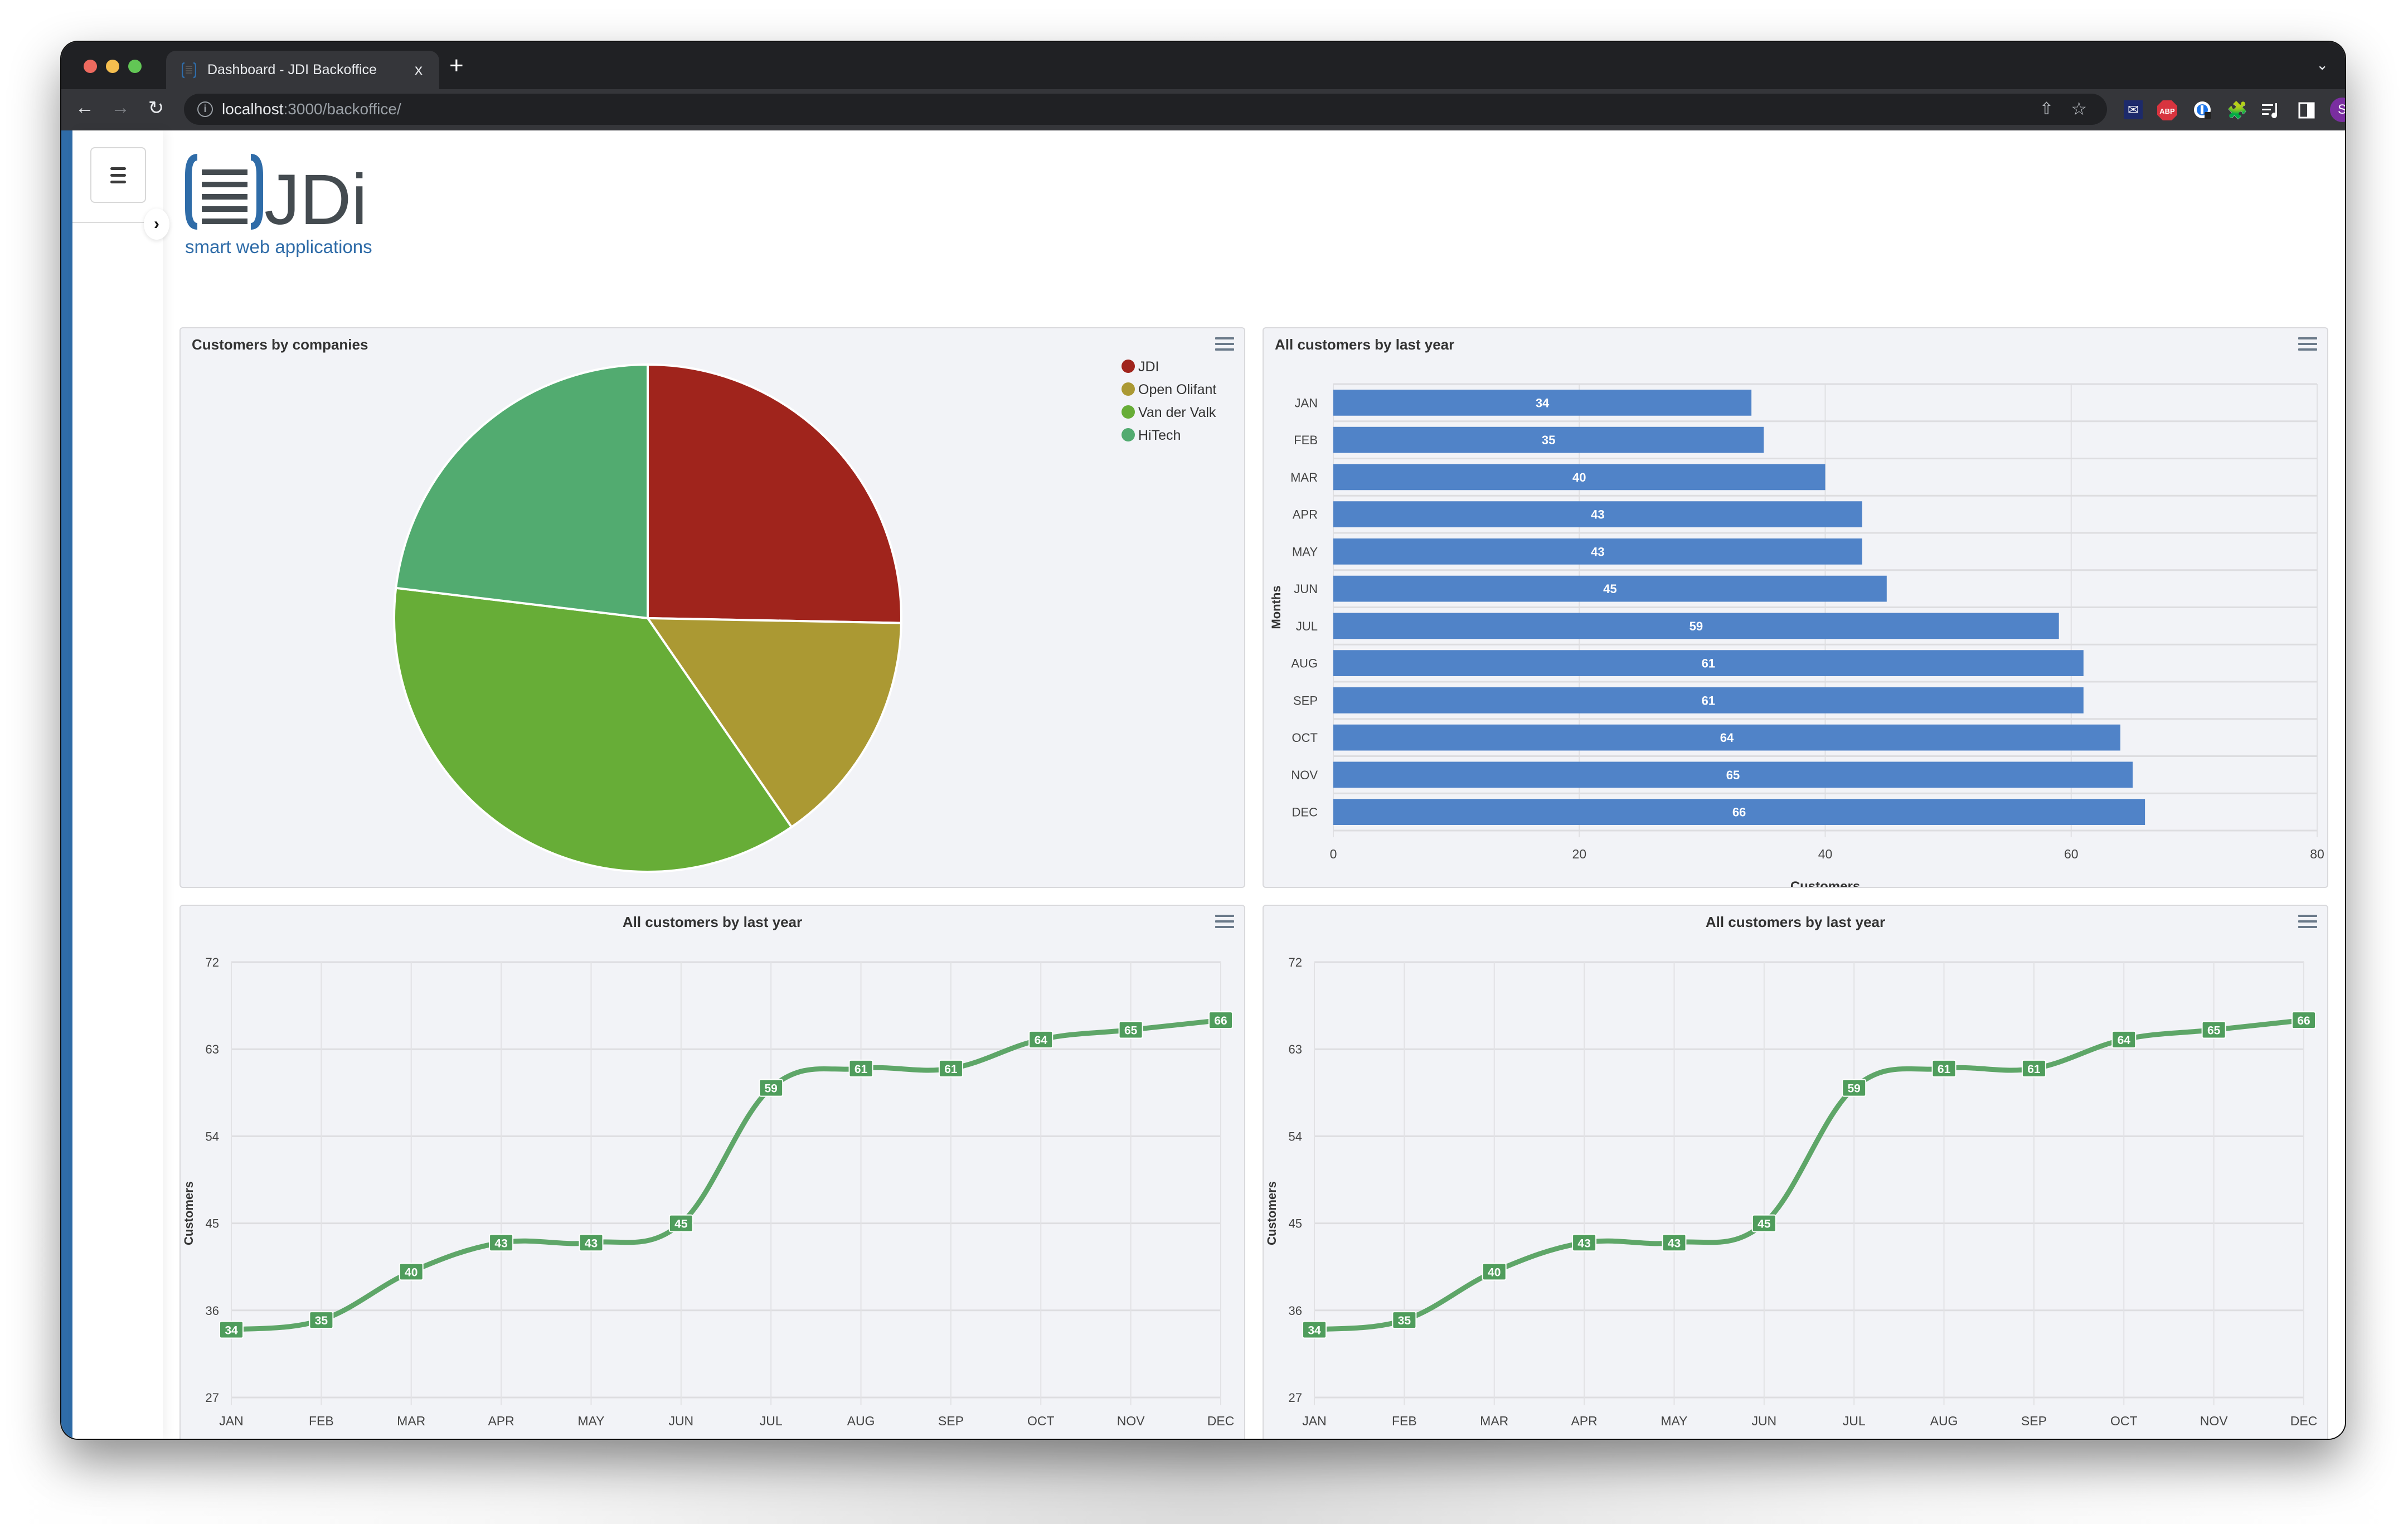  What do you see at coordinates (1307, 626) in the screenshot?
I see `y-tick-label: JUL` at bounding box center [1307, 626].